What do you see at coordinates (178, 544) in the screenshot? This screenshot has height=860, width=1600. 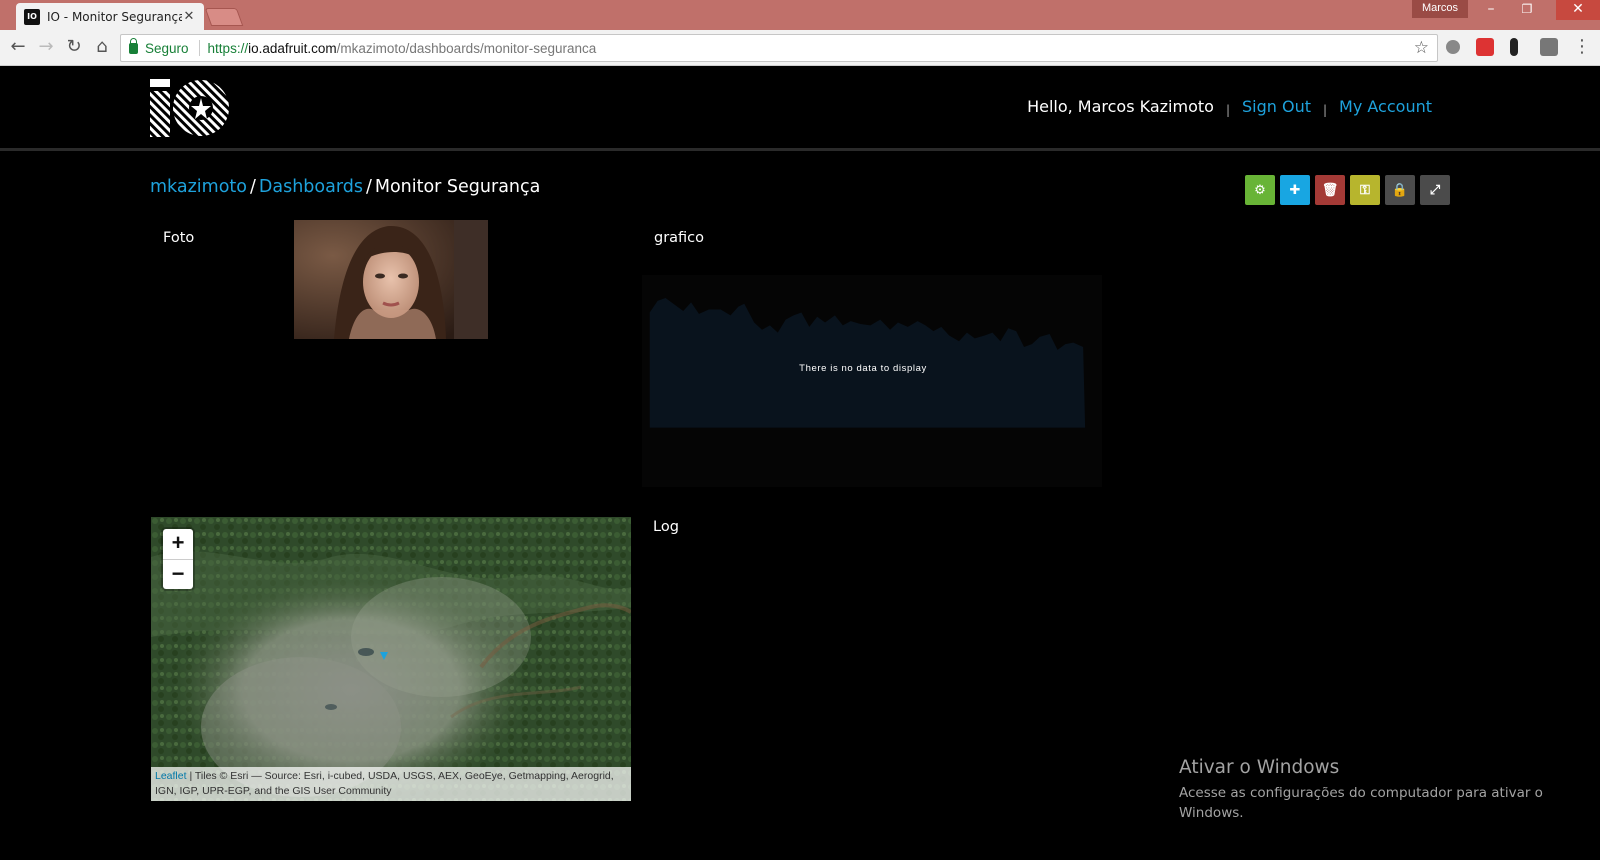 I see `zoom-in-button: +` at bounding box center [178, 544].